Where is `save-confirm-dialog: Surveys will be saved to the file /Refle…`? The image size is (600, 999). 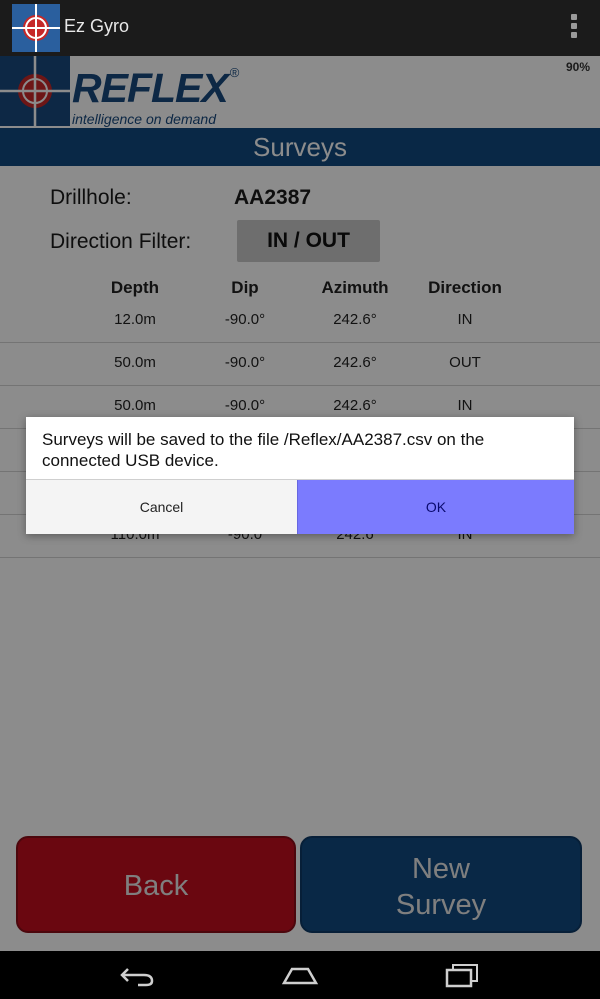 save-confirm-dialog: Surveys will be saved to the file /Refle… is located at coordinates (300, 475).